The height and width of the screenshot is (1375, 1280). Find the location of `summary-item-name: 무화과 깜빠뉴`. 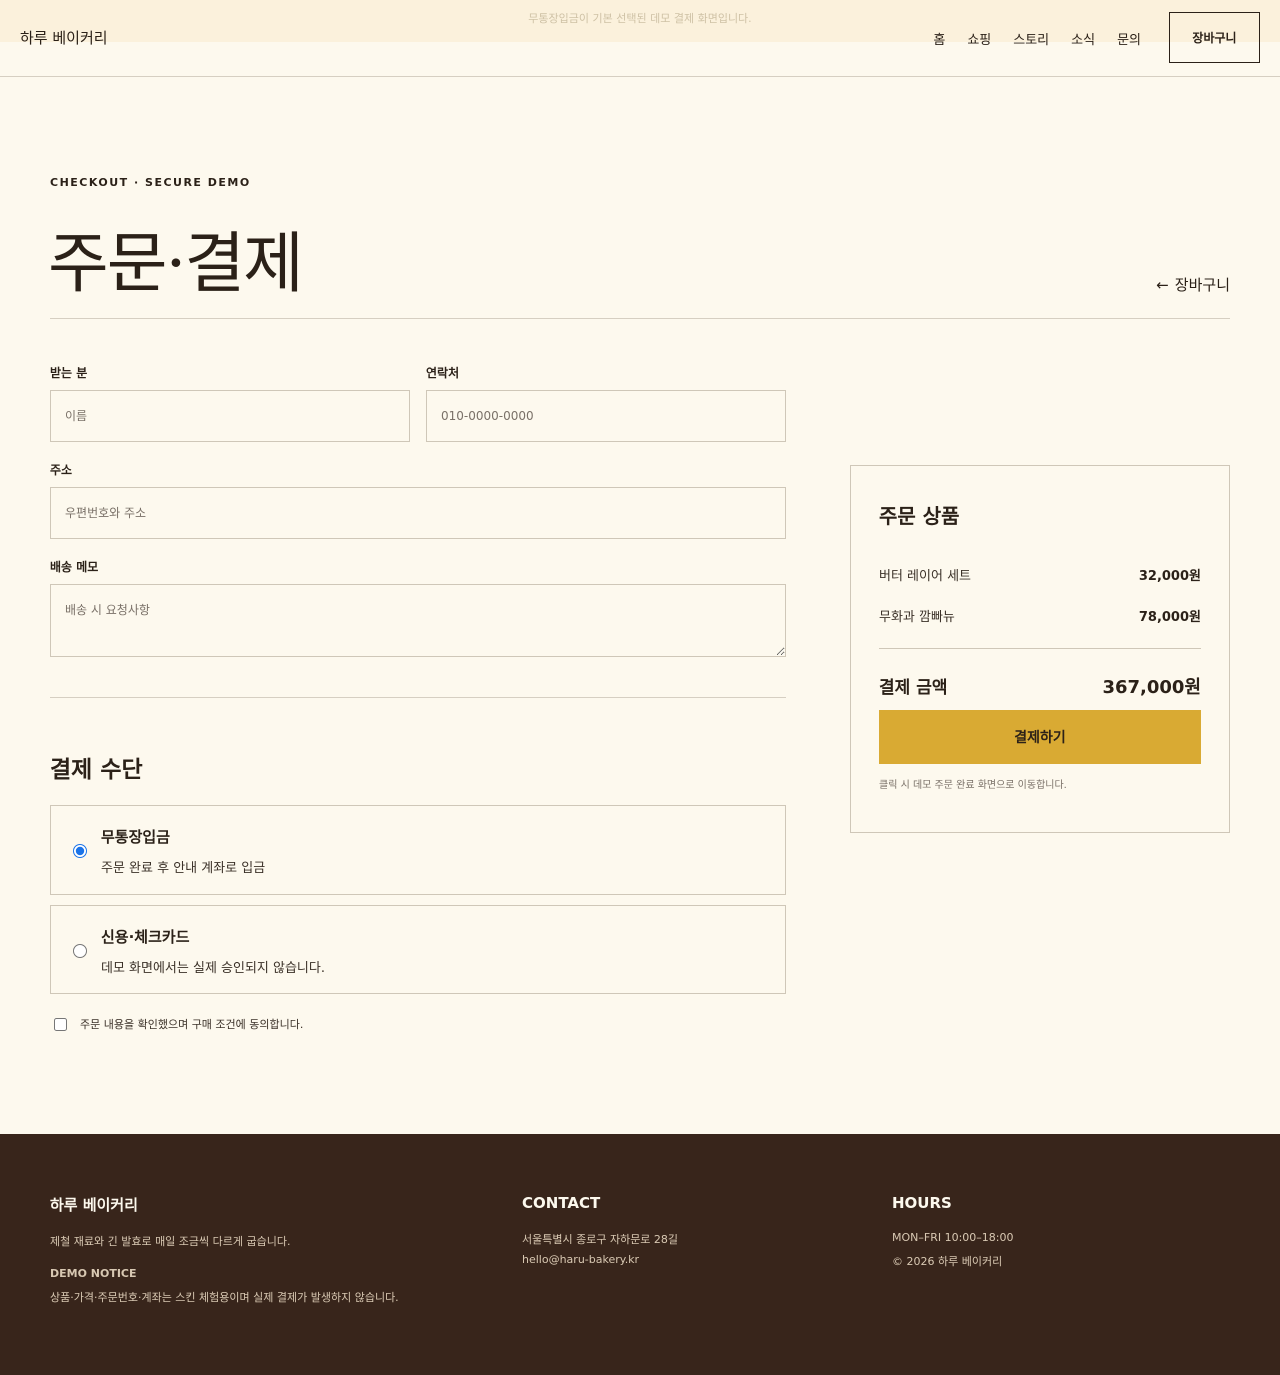

summary-item-name: 무화과 깜빠뉴 is located at coordinates (917, 617).